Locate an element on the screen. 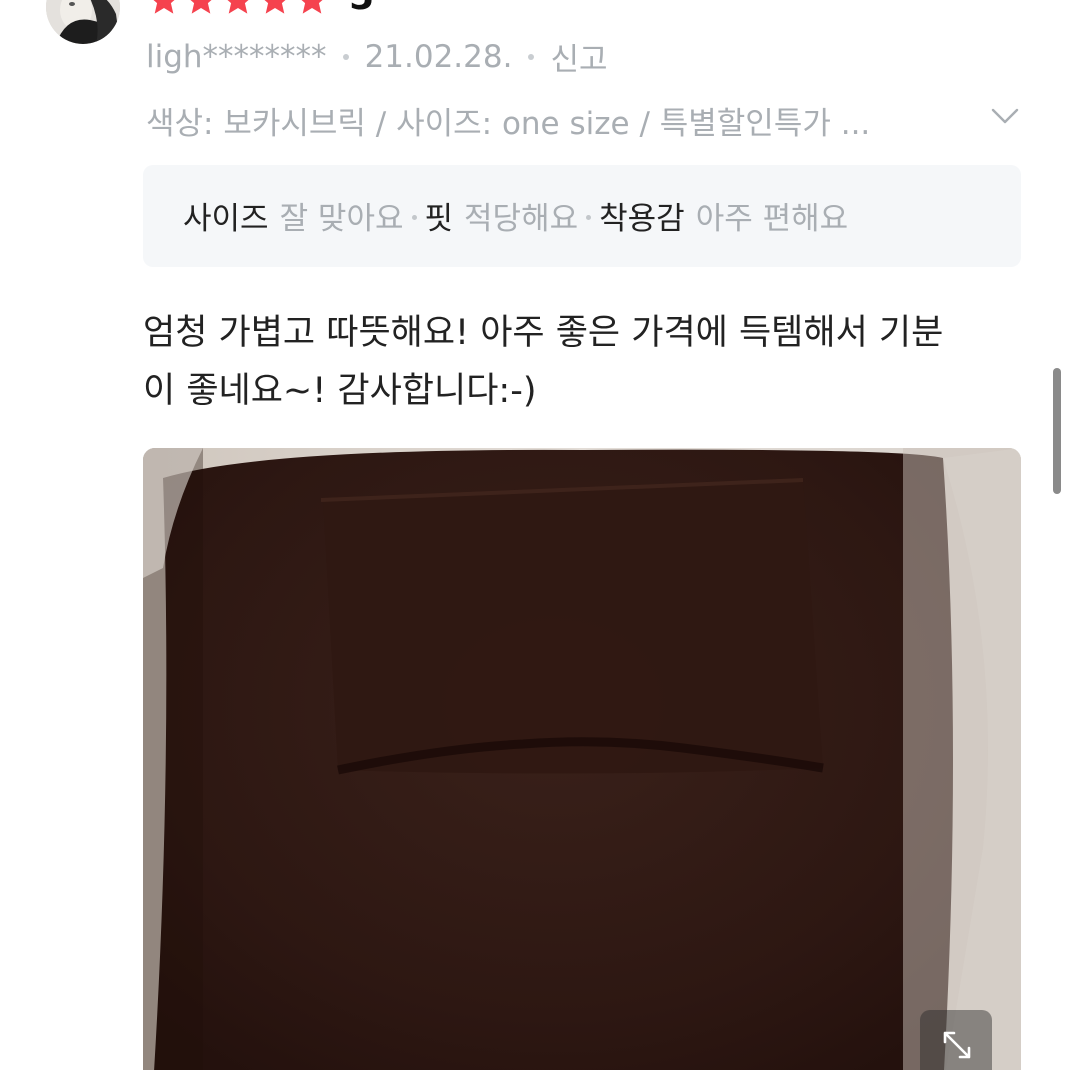  reviewer-name: ligh******** is located at coordinates (236, 56).